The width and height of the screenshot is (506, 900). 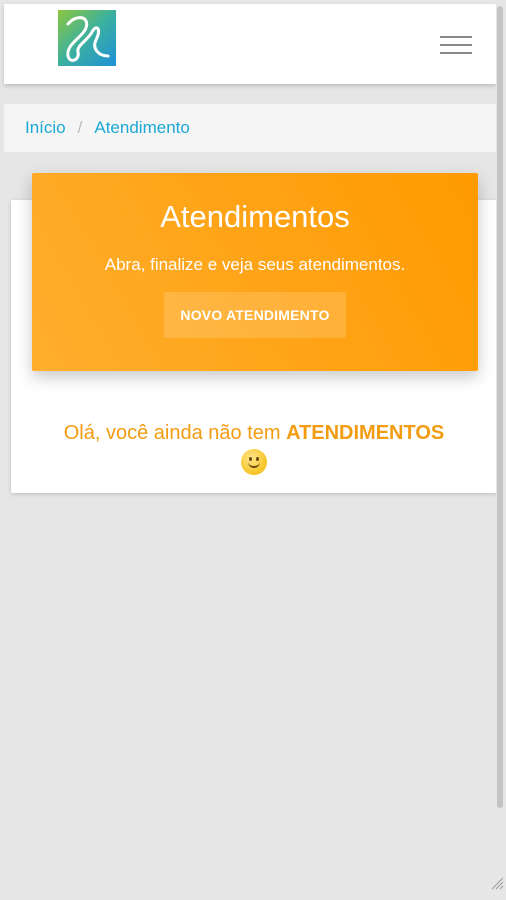 What do you see at coordinates (500, 407) in the screenshot?
I see `scrollbar-thumb` at bounding box center [500, 407].